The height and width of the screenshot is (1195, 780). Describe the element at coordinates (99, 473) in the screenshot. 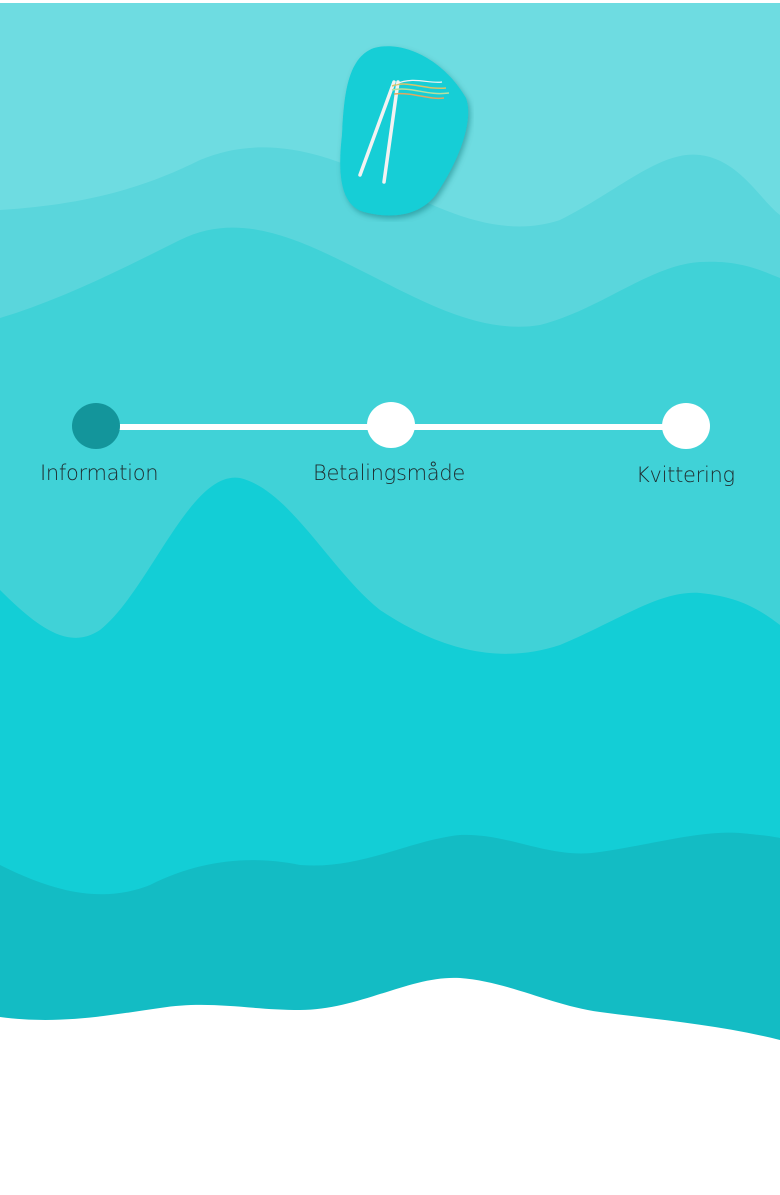

I see `step-label-information: Information` at that location.